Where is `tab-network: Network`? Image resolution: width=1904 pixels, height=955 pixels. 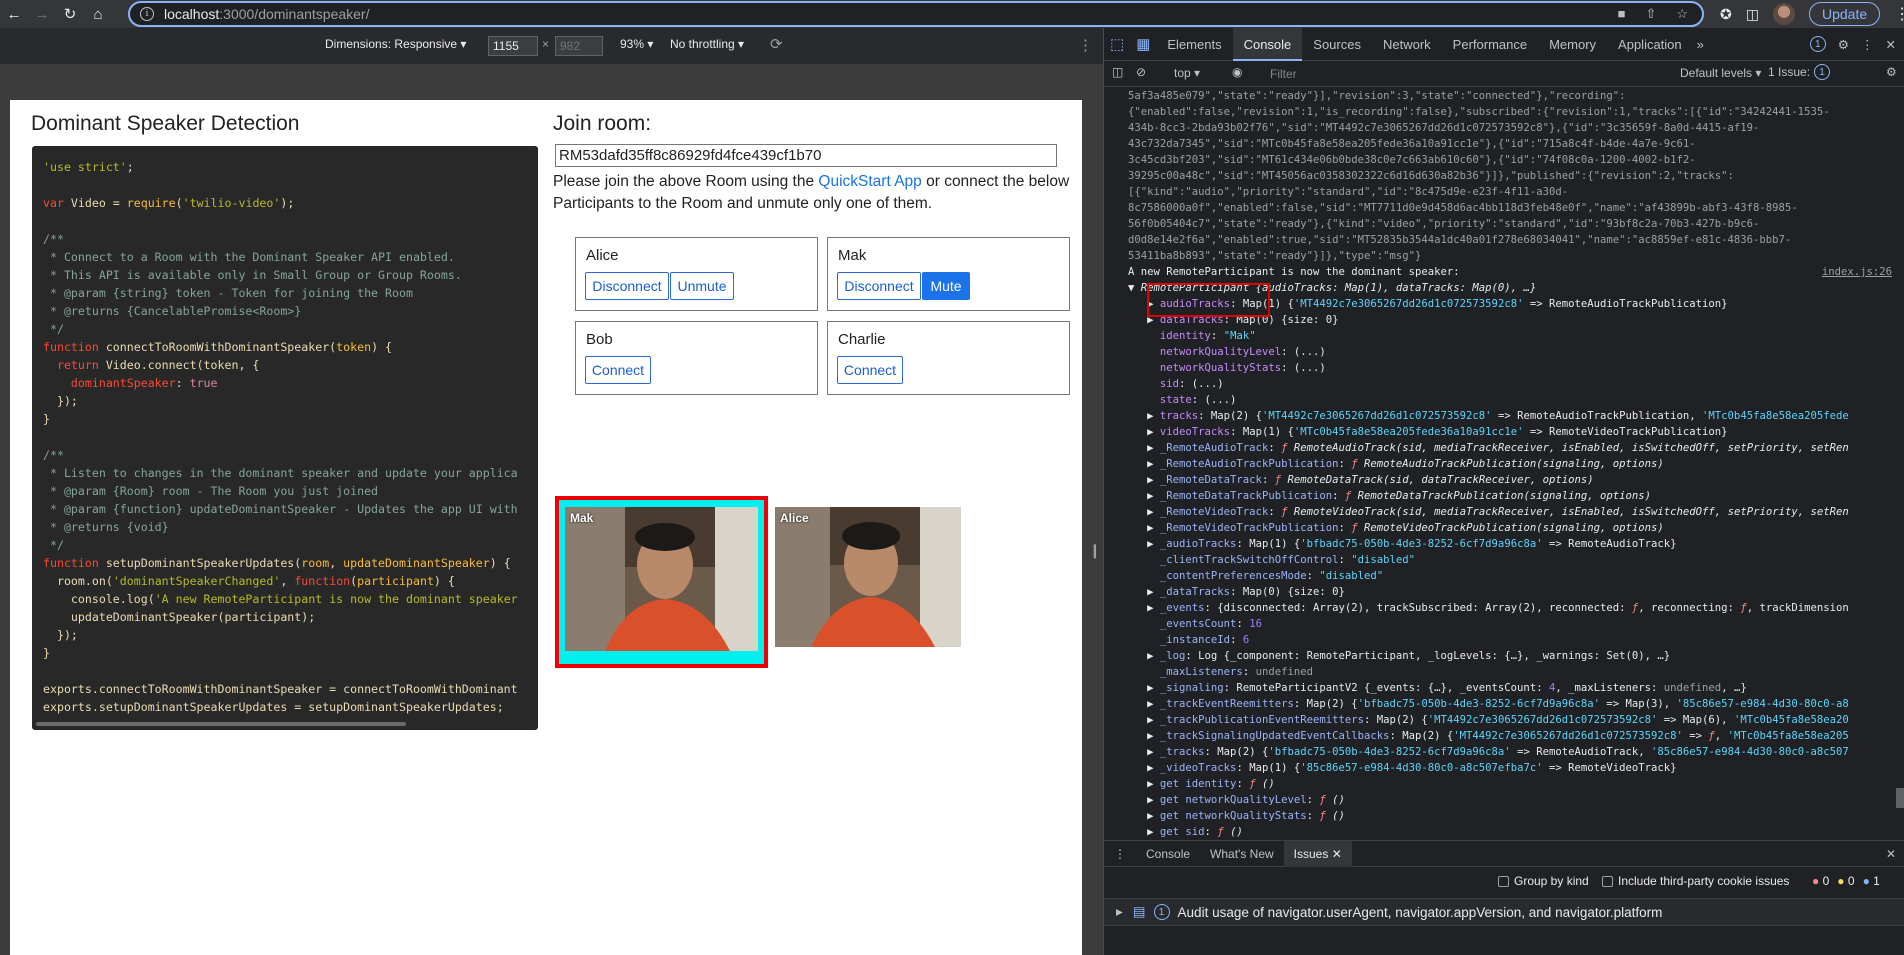 tab-network: Network is located at coordinates (1407, 44).